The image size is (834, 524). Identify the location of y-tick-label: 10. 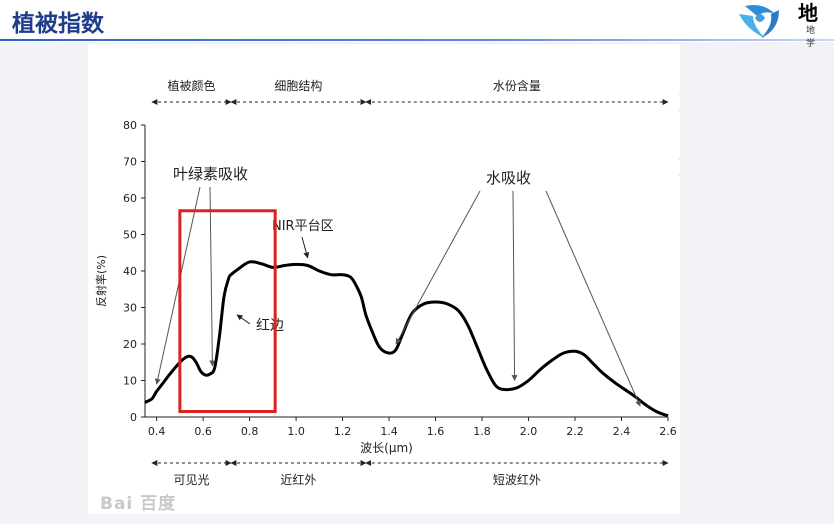
(130, 381).